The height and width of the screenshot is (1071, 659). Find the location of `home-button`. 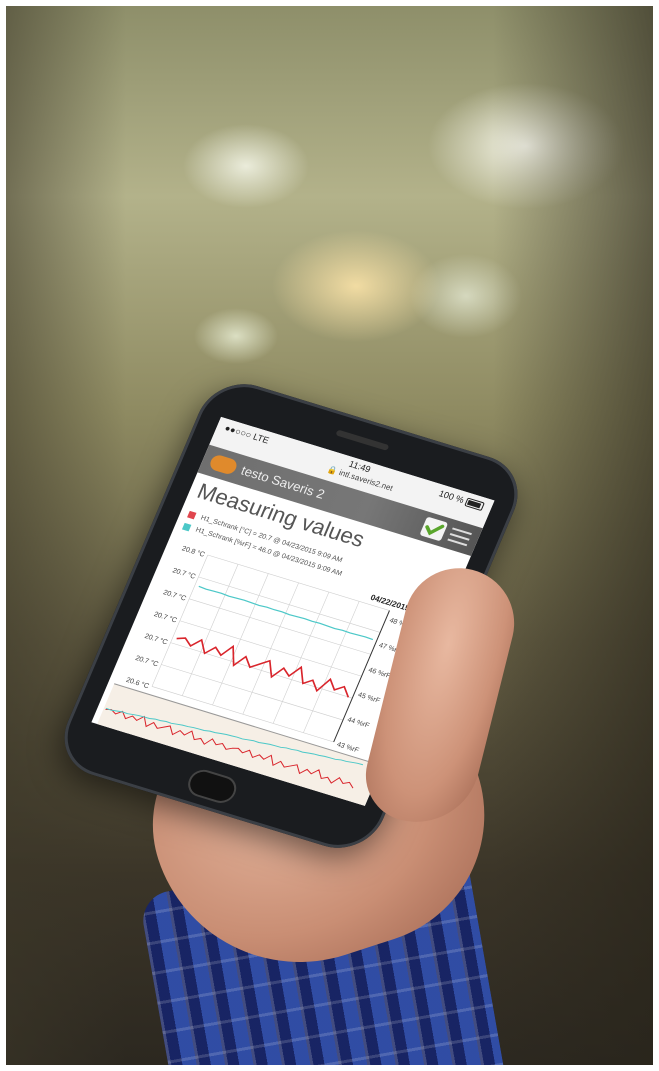

home-button is located at coordinates (212, 786).